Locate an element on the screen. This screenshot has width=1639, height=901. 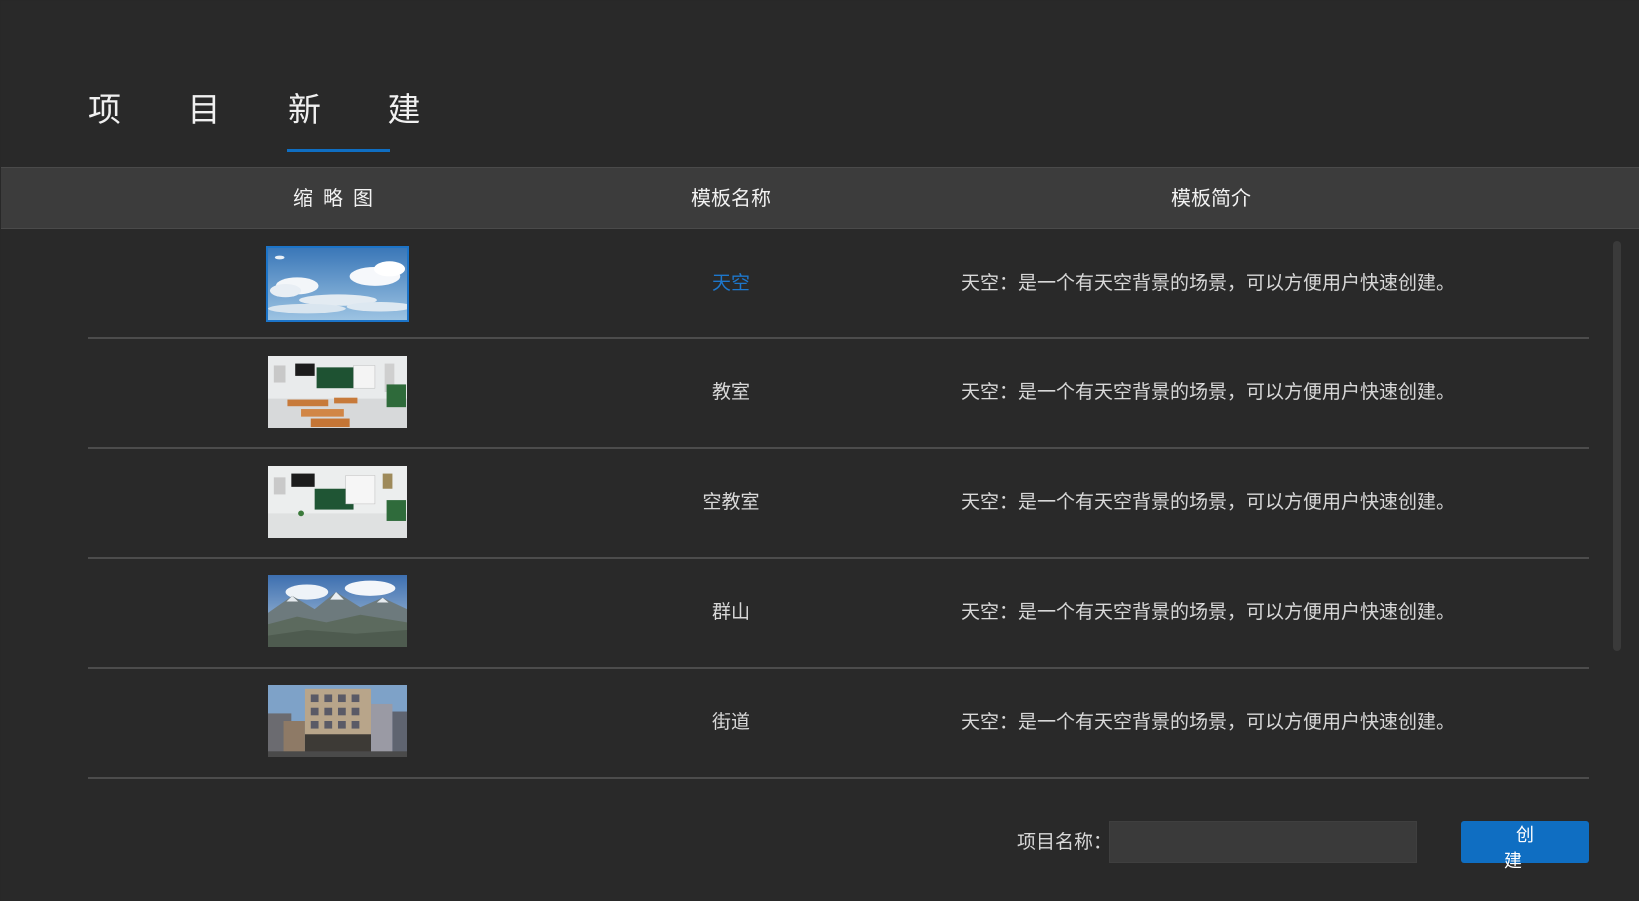
template-name: 群山 is located at coordinates (730, 612).